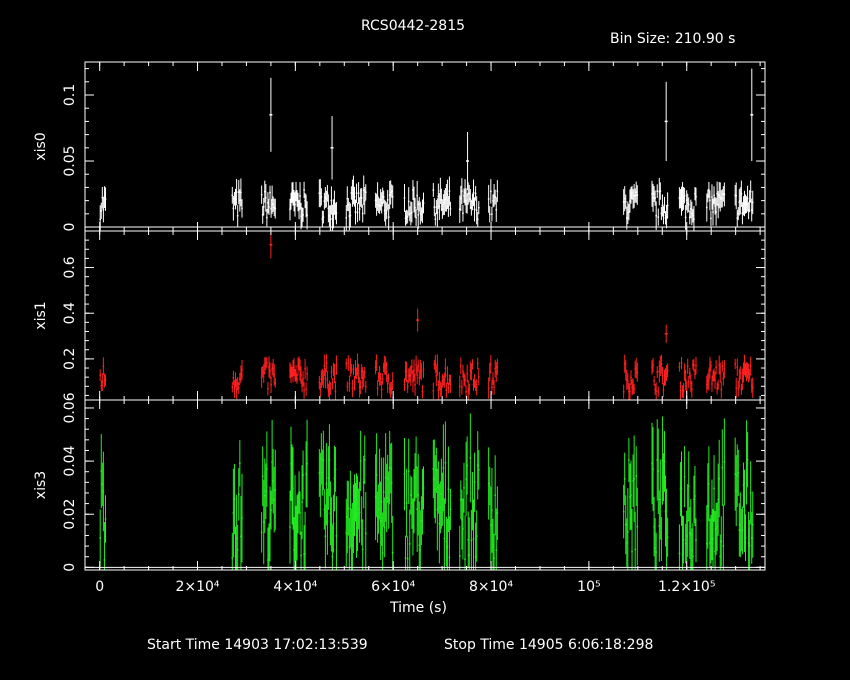  I want to click on stop-time: Stop Time 14905 6:06:18:298, so click(549, 645).